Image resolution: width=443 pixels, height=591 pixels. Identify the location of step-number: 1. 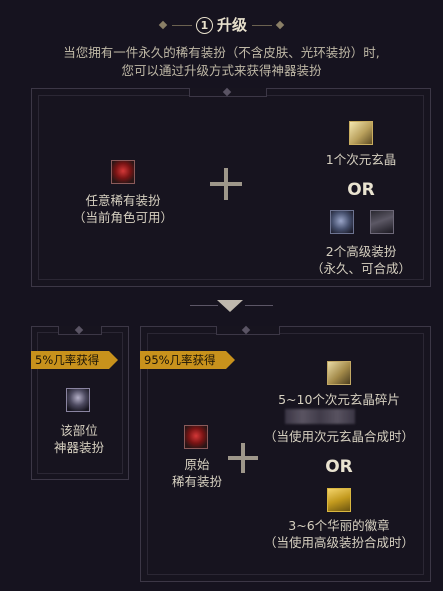
(204, 25).